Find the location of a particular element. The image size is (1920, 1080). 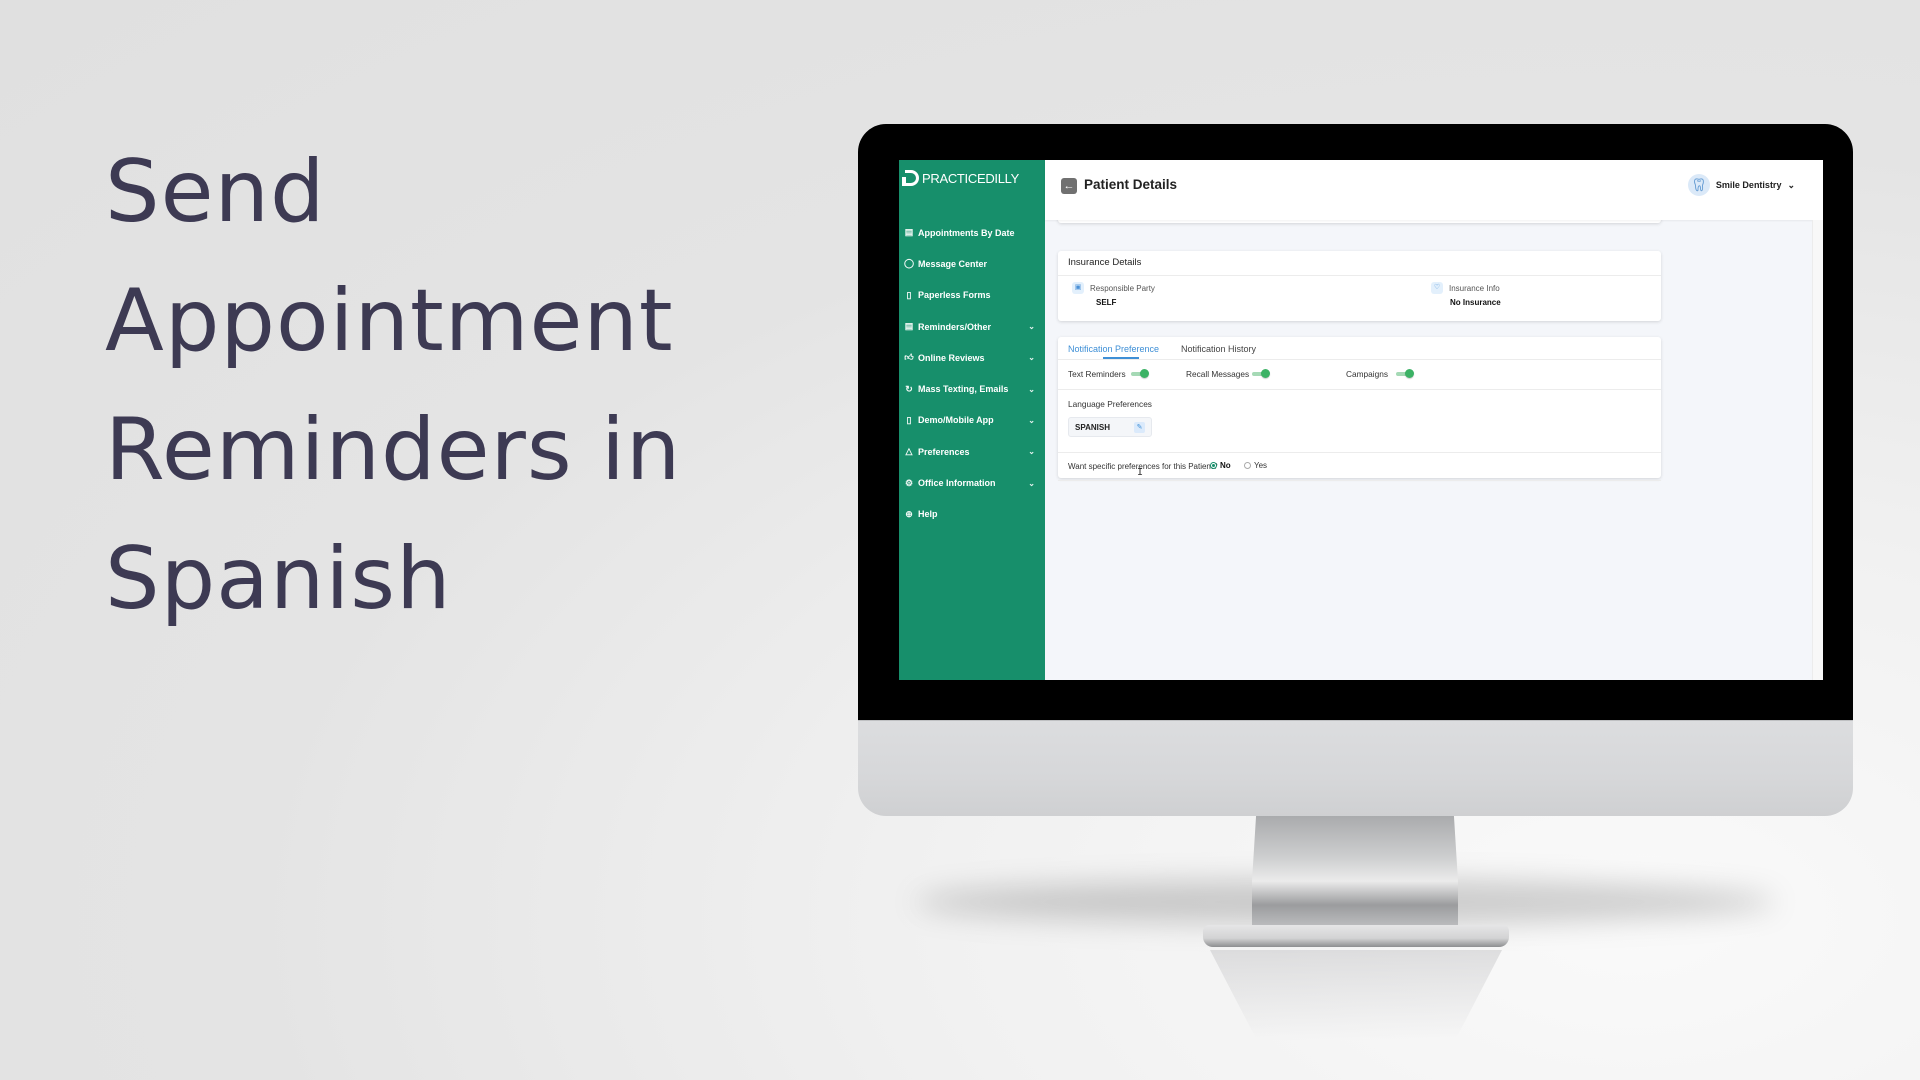

arrow-left-icon: ← is located at coordinates (1069, 186).